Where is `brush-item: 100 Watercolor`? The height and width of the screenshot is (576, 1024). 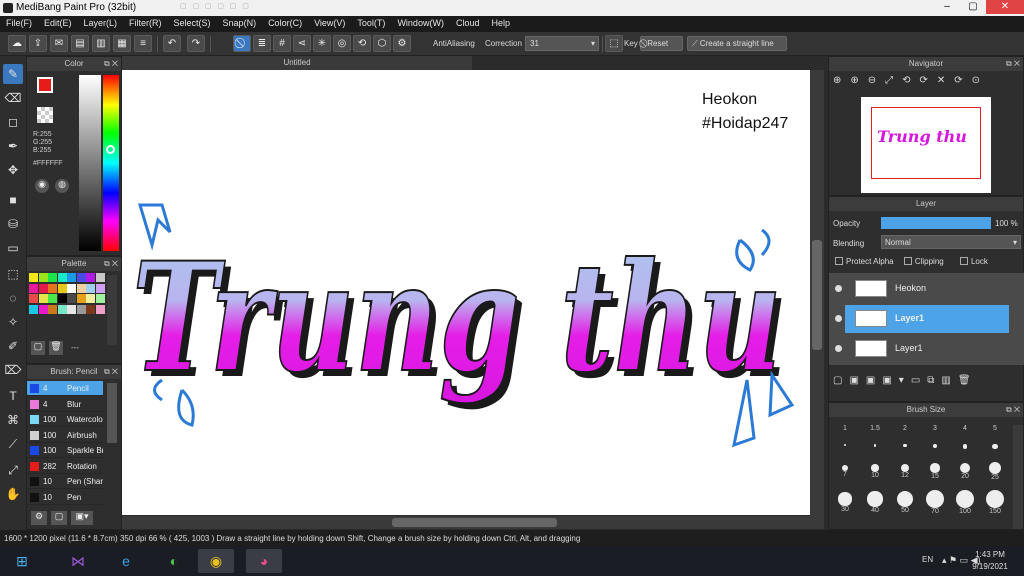
brush-item: 100 Watercolor is located at coordinates (65, 419).